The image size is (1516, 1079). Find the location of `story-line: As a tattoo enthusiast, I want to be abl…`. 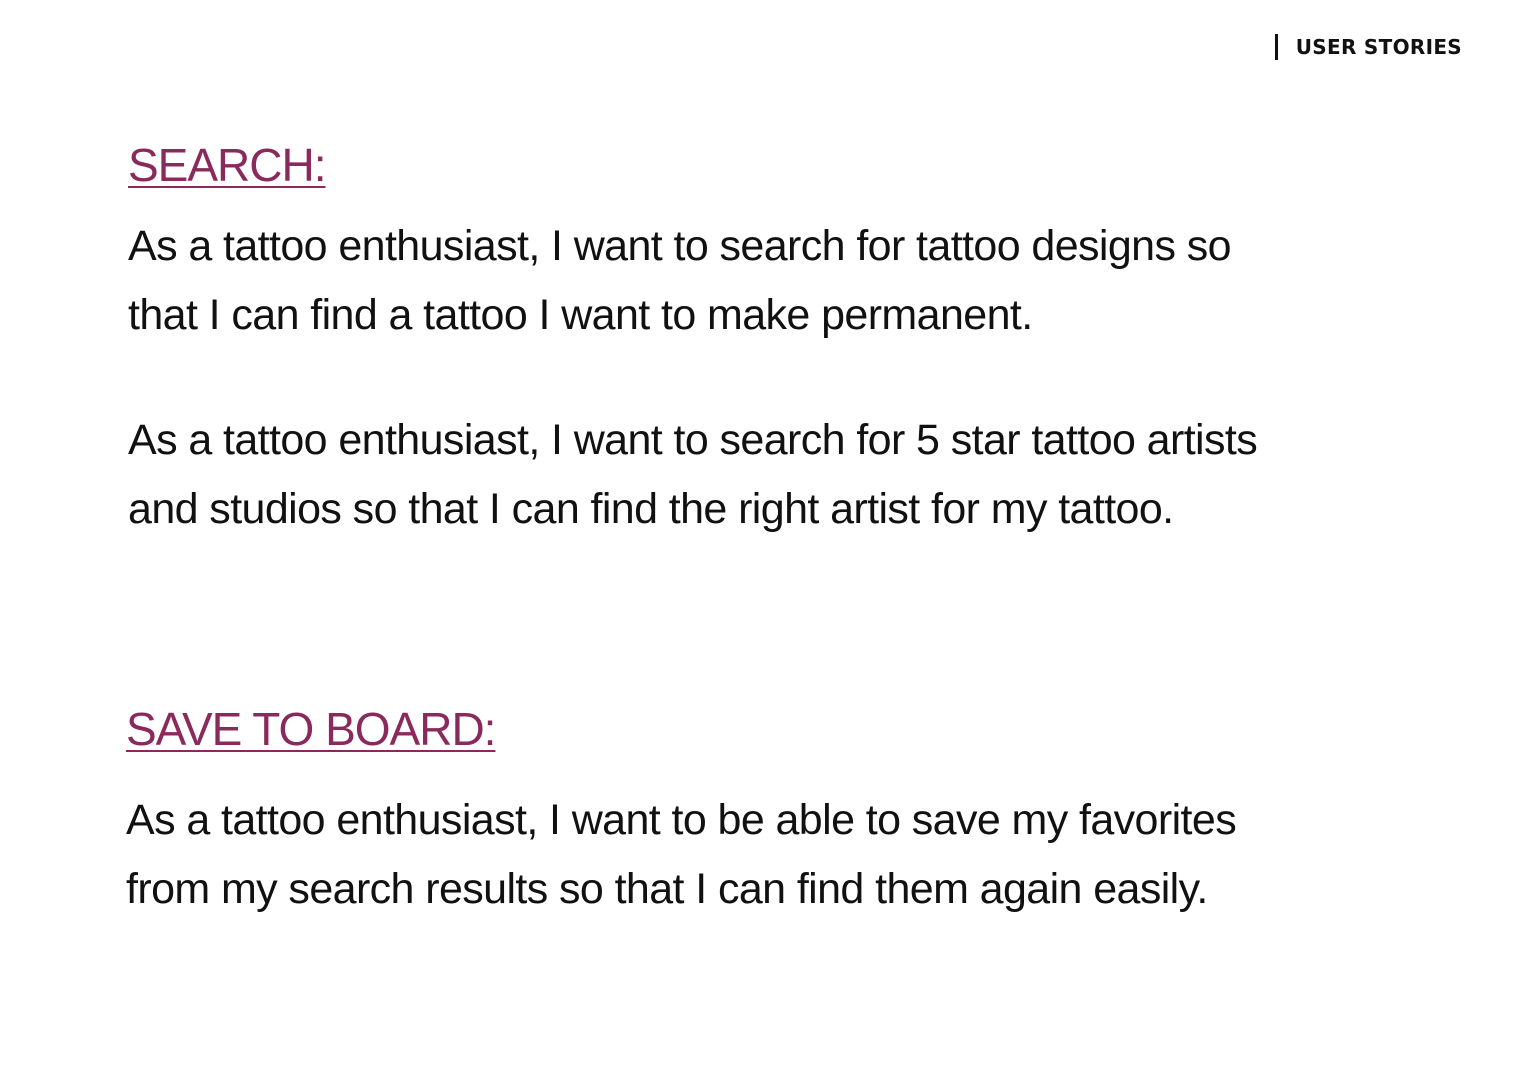

story-line: As a tattoo enthusiast, I want to be abl… is located at coordinates (681, 820).